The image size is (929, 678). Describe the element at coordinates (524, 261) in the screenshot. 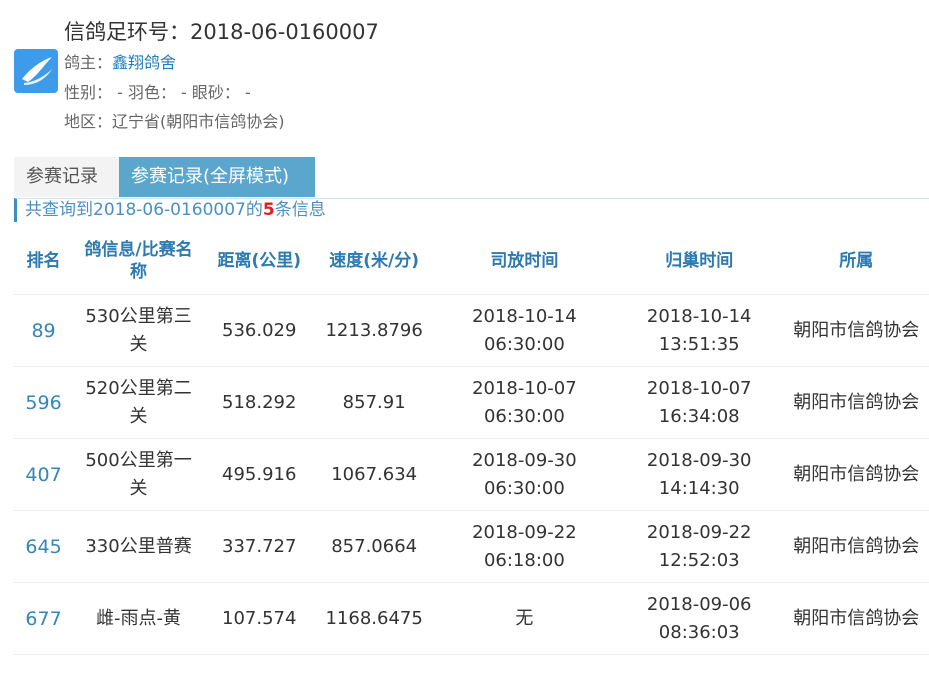

I see `header-release-time: 司放时间` at that location.